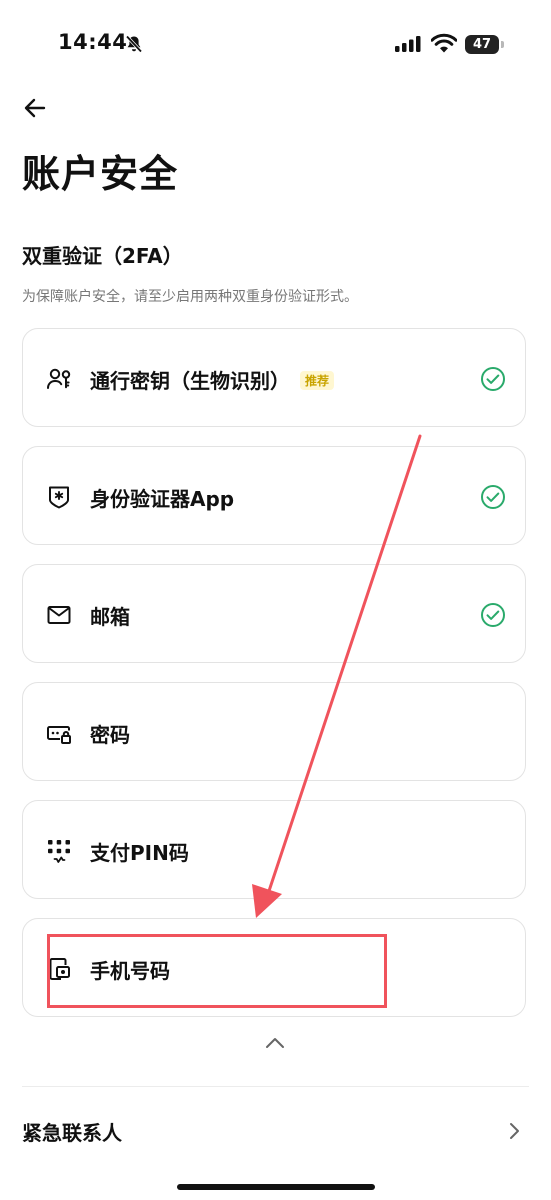 This screenshot has width=551, height=1200. I want to click on section-title-2fa: 双重验证（2FA）, so click(102, 256).